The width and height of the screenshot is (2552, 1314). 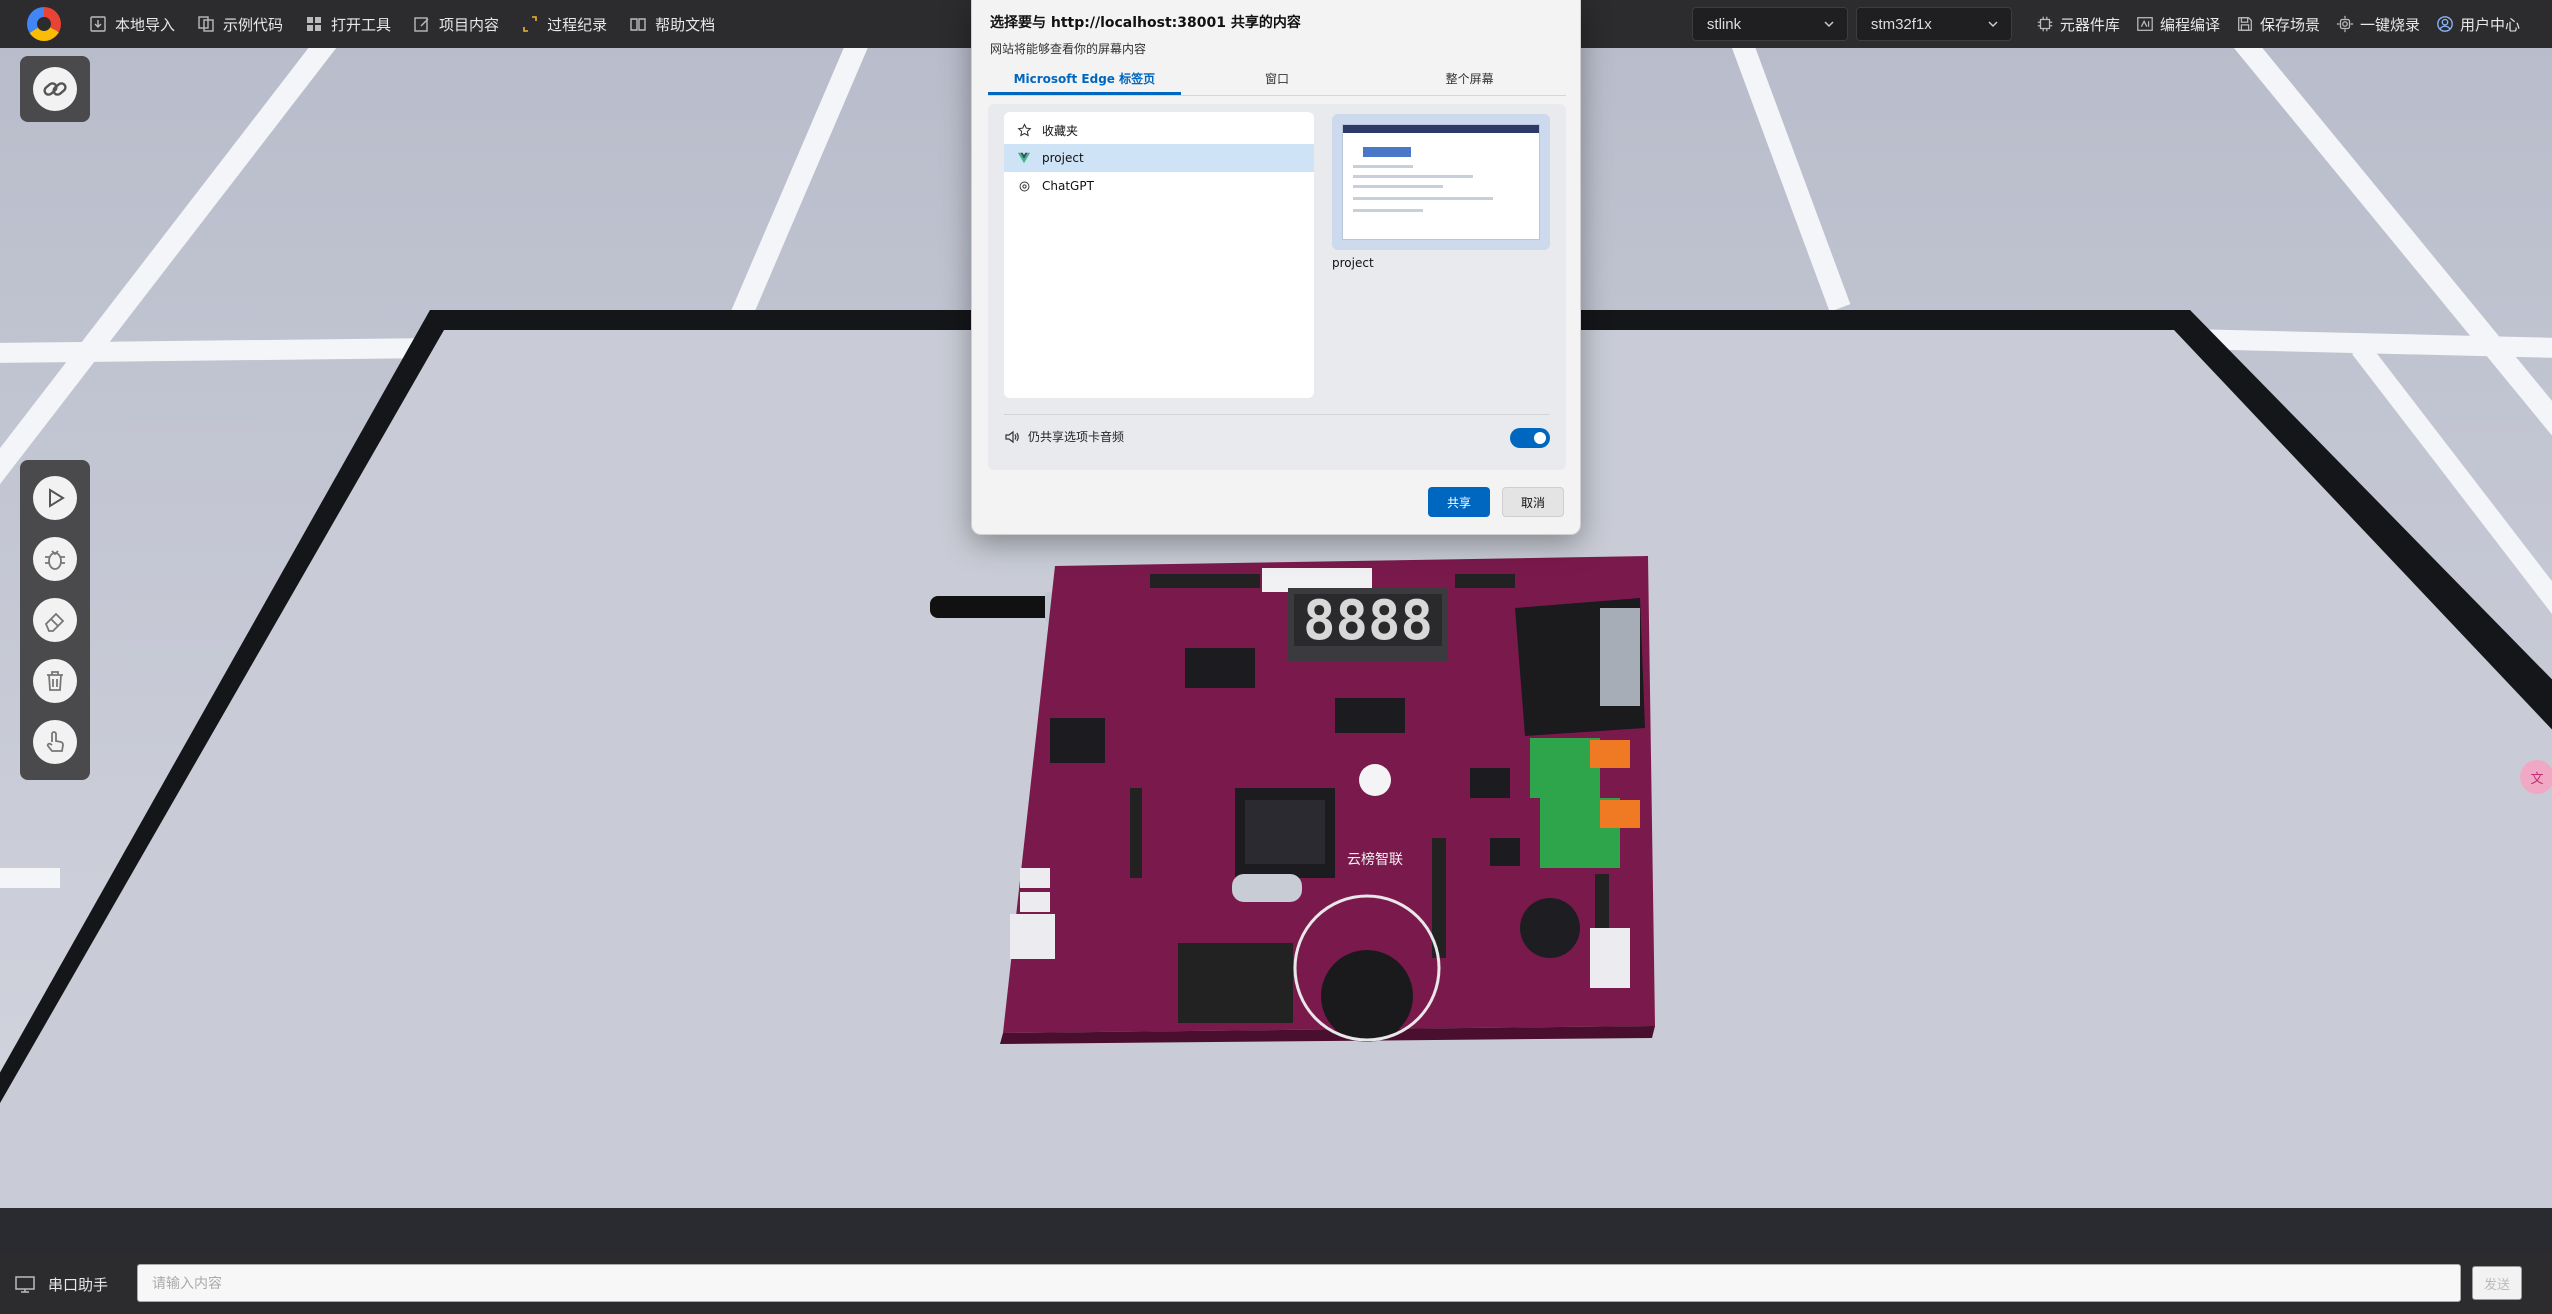 I want to click on list-item-project: project, so click(x=1159, y=158).